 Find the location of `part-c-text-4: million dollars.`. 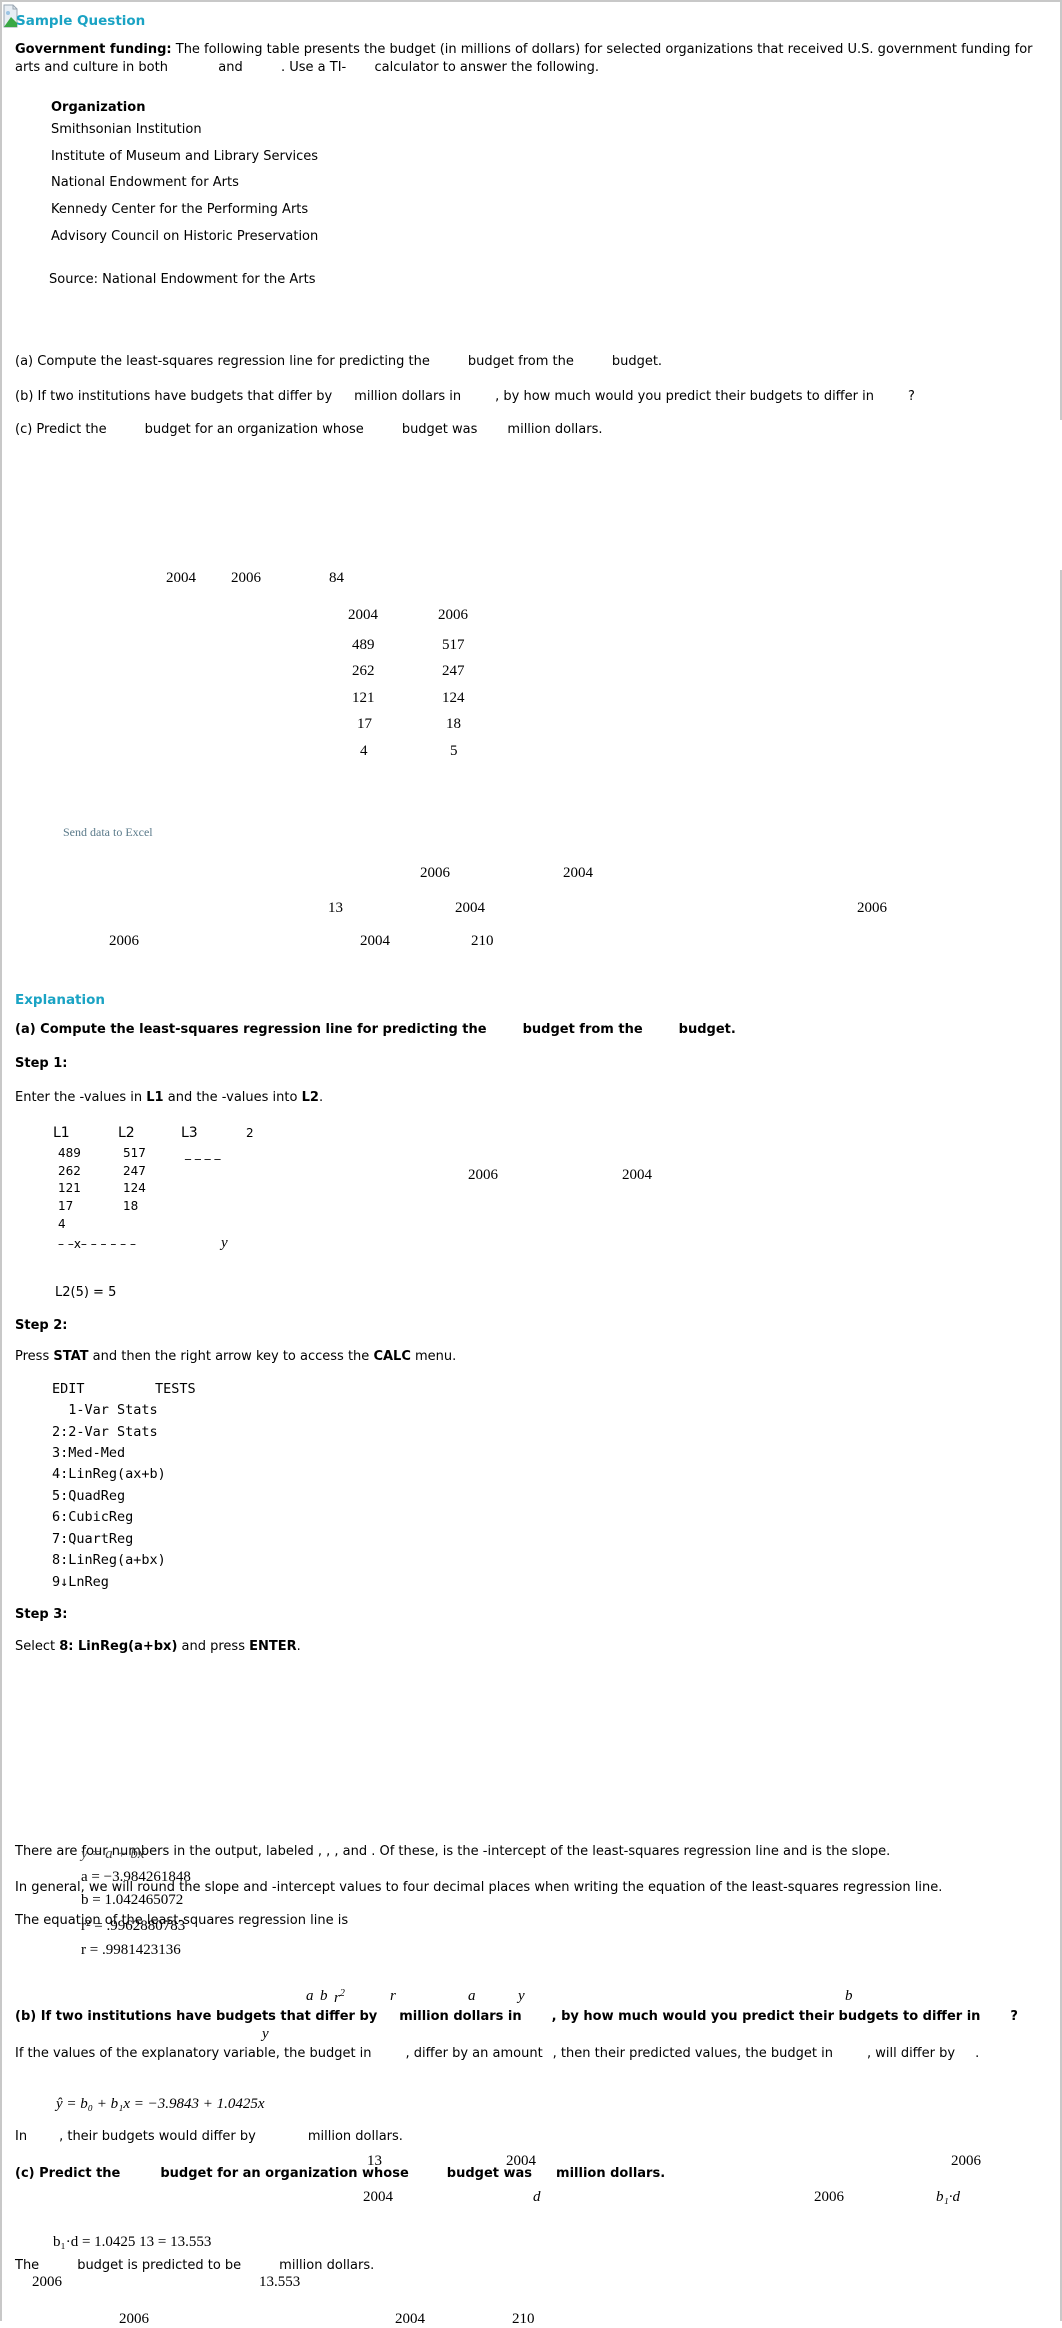

part-c-text-4: million dollars. is located at coordinates (555, 429).